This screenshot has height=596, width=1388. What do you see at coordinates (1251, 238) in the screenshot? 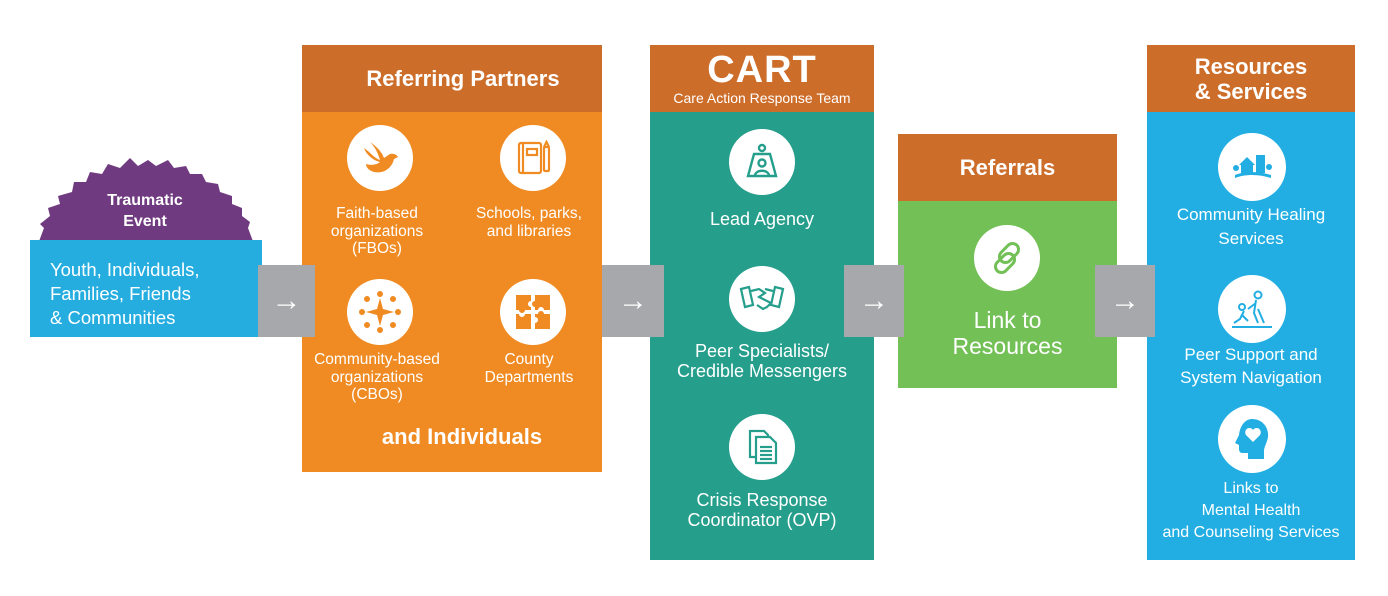
I see `label-line: Services` at bounding box center [1251, 238].